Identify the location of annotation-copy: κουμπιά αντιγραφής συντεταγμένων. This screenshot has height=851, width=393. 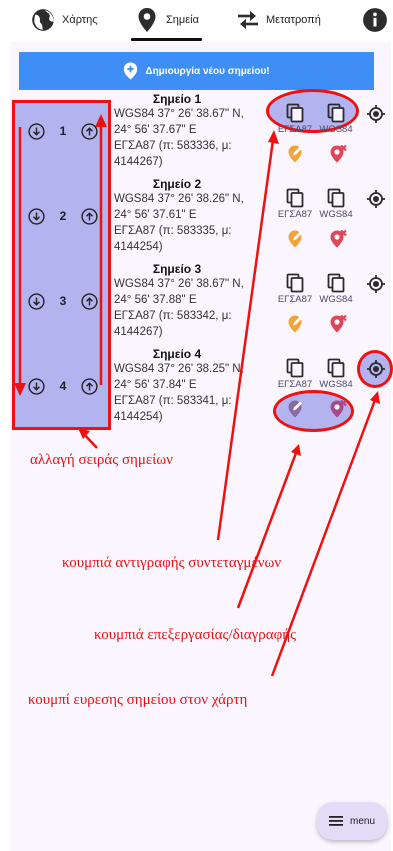
(172, 563).